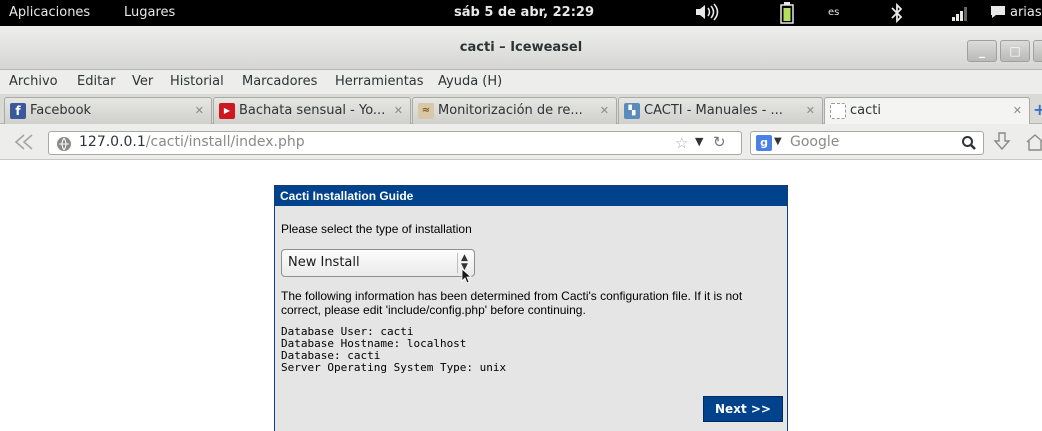 This screenshot has width=1042, height=431. What do you see at coordinates (279, 81) in the screenshot?
I see `menu-marcadores: Marcadores` at bounding box center [279, 81].